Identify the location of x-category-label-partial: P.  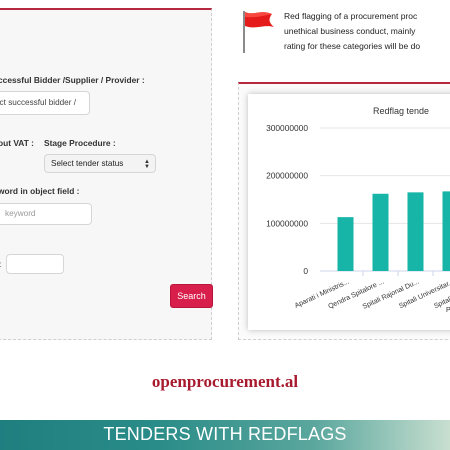
(448, 310).